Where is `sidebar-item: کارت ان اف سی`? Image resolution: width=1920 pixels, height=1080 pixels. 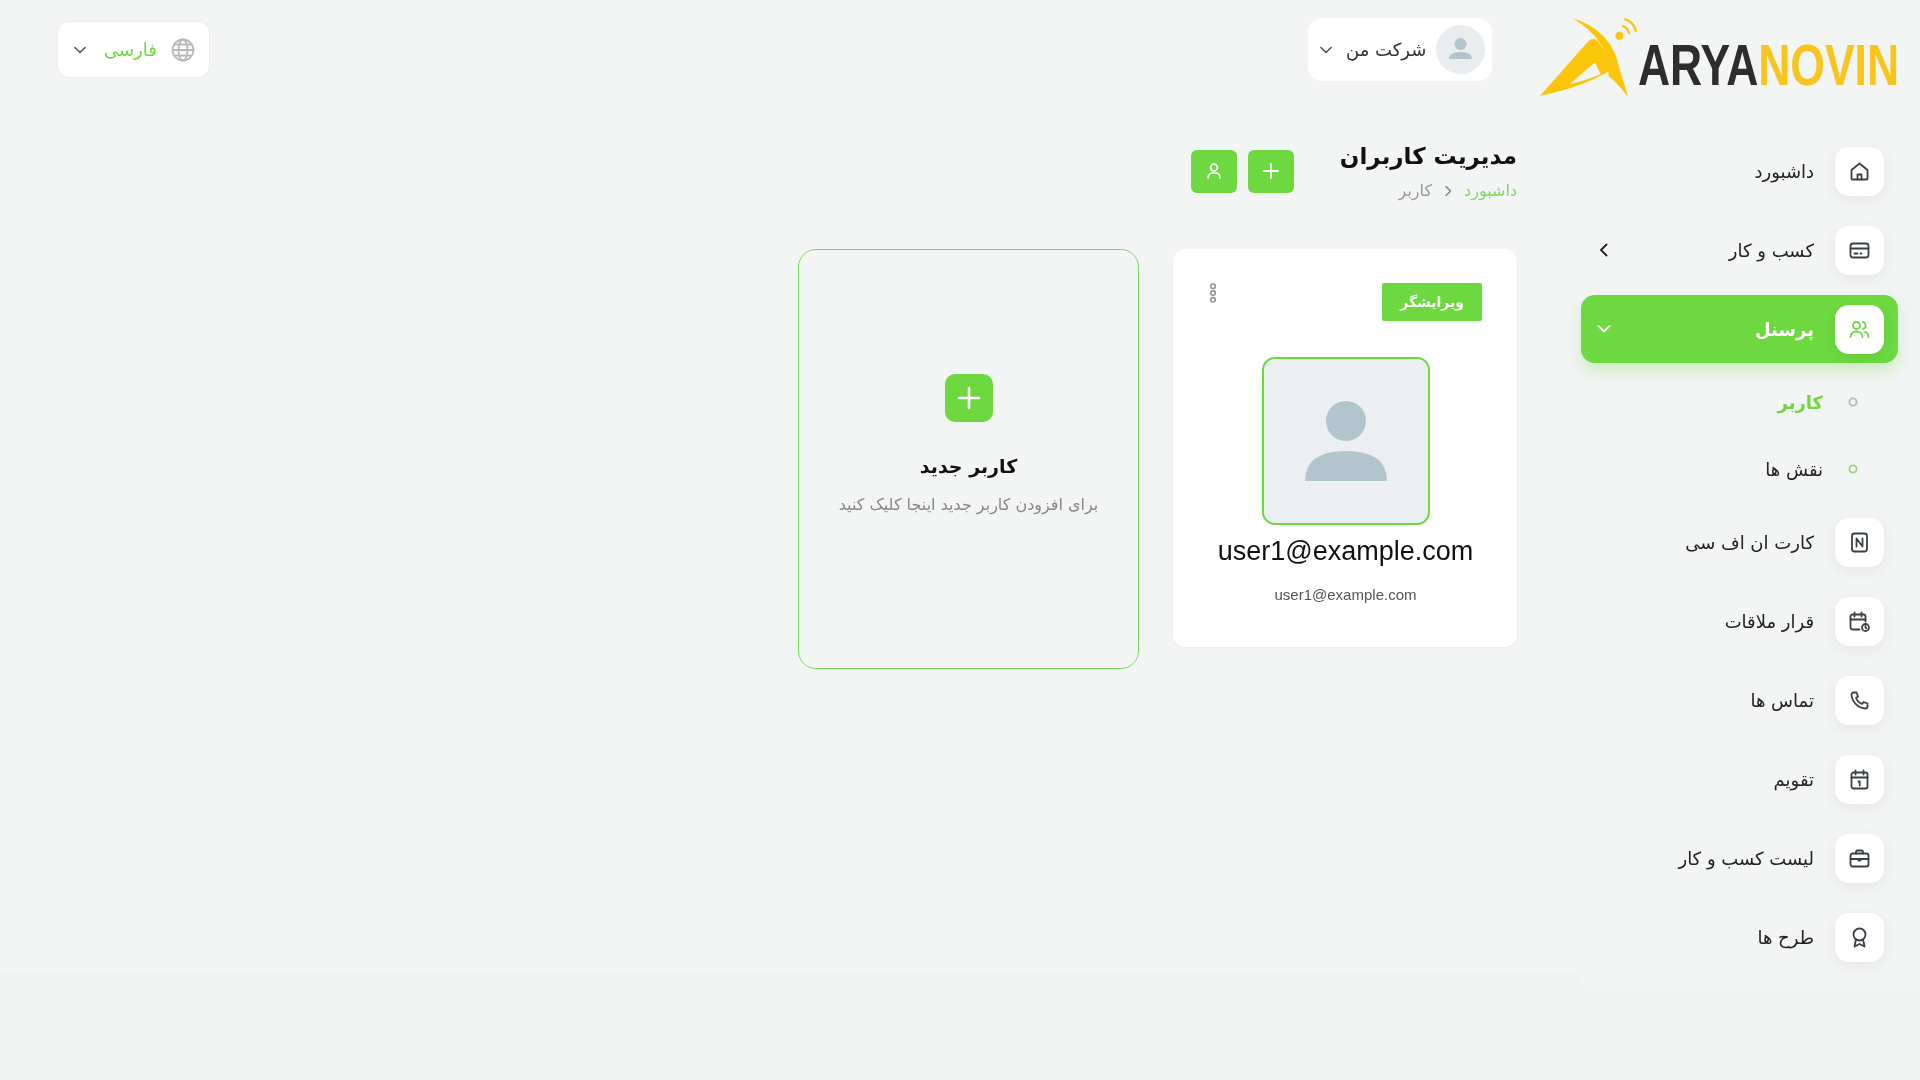
sidebar-item: کارت ان اف سی is located at coordinates (1739, 542).